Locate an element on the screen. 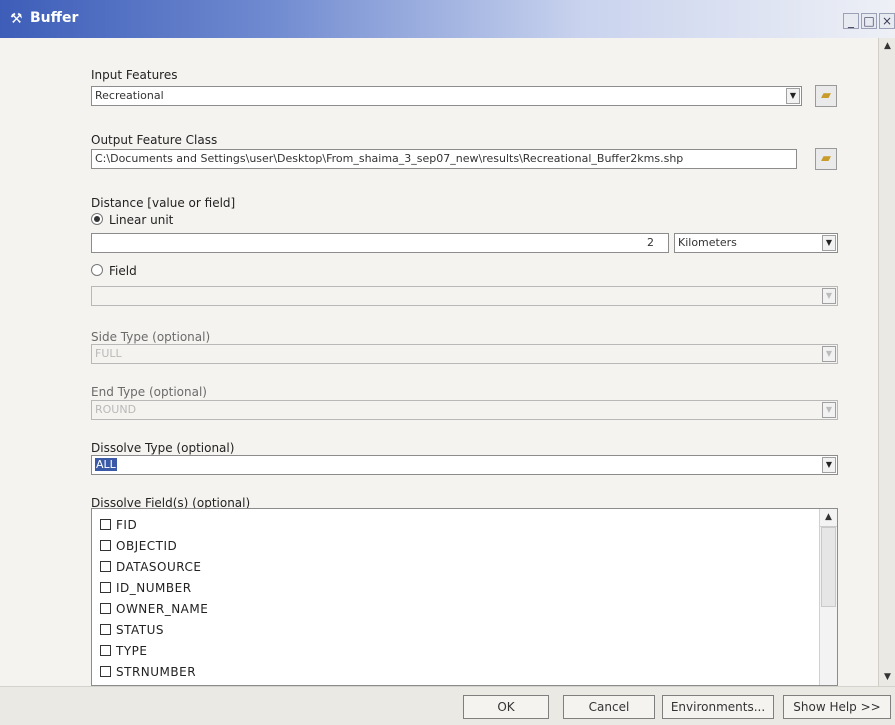 This screenshot has height=725, width=895. linear-unit-radio: Linear unit is located at coordinates (132, 220).